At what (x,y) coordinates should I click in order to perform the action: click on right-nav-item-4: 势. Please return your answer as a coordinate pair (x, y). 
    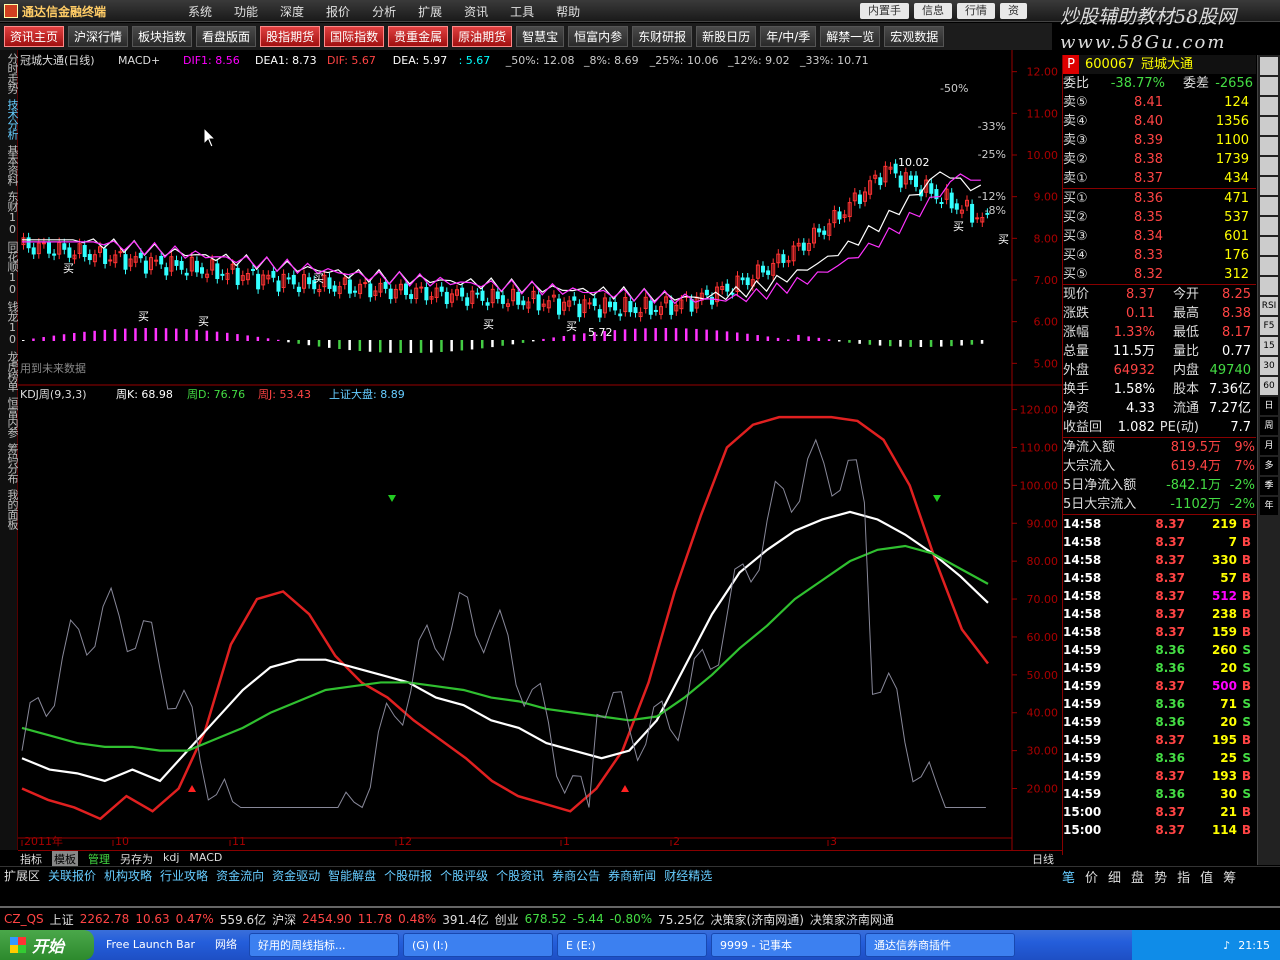
    Looking at the image, I should click on (1160, 876).